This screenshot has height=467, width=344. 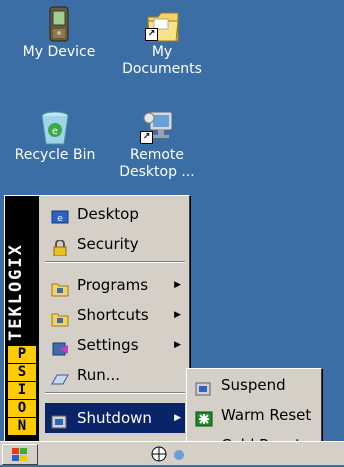 What do you see at coordinates (16, 292) in the screenshot?
I see `teklogix-logo: TEKLOGIX` at bounding box center [16, 292].